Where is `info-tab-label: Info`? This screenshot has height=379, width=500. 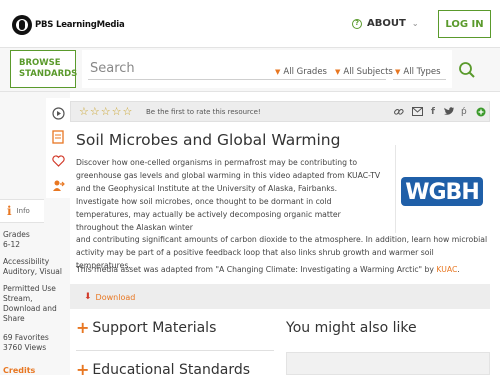 info-tab-label: Info is located at coordinates (23, 211).